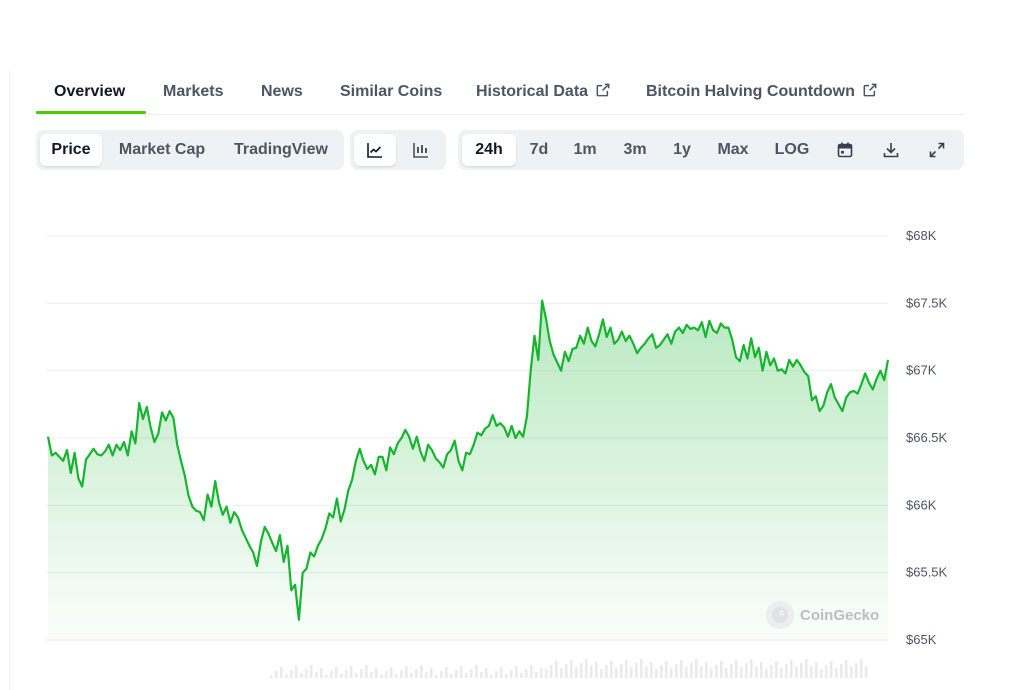  I want to click on gecko-logo-icon, so click(780, 615).